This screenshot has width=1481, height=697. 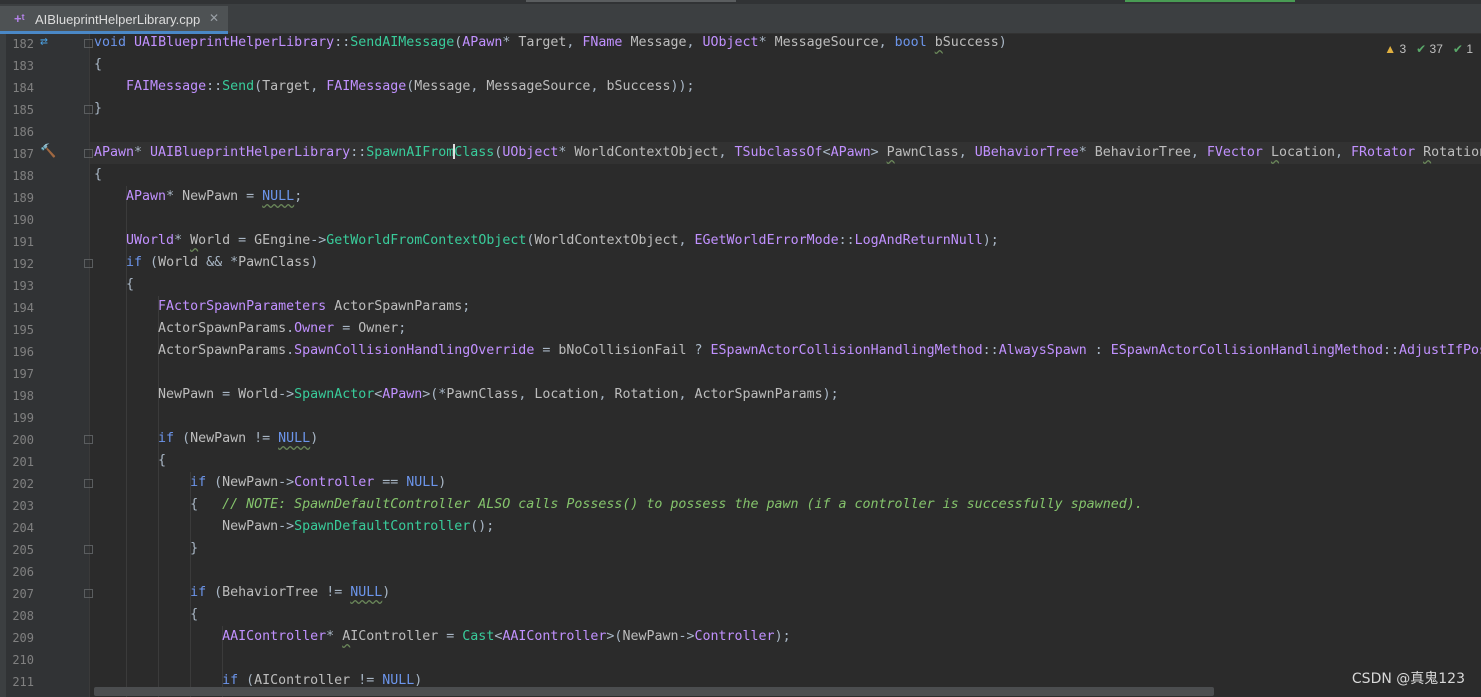 I want to click on toolbar-progress-segment, so click(x=1210, y=1).